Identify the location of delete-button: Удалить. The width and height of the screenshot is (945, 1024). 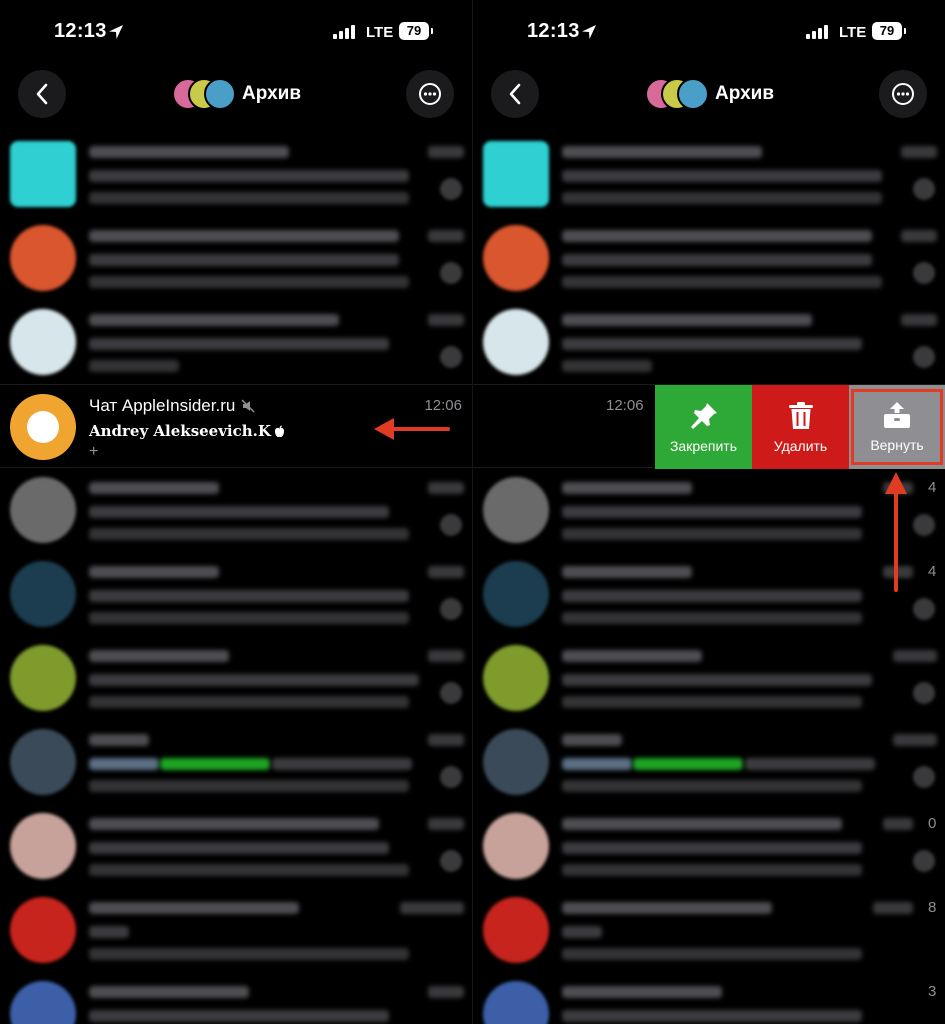
(800, 427).